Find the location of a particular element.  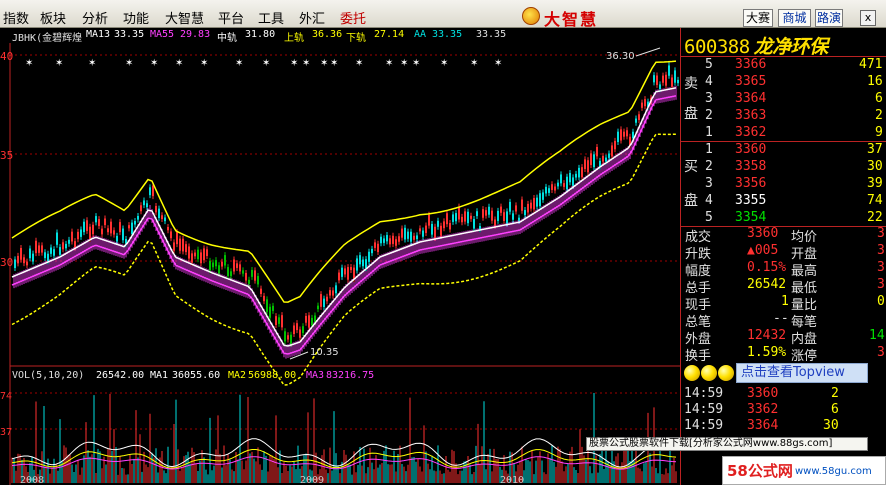

roadshow-button: 路演 is located at coordinates (829, 18).